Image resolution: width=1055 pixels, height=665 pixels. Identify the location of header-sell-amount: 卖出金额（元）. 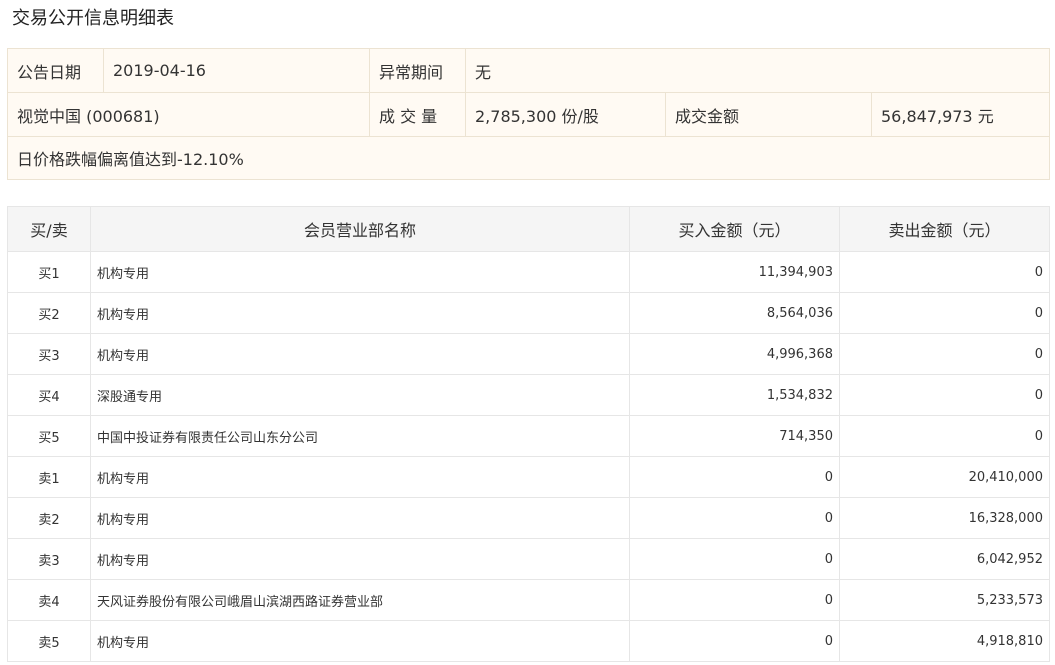
(944, 229).